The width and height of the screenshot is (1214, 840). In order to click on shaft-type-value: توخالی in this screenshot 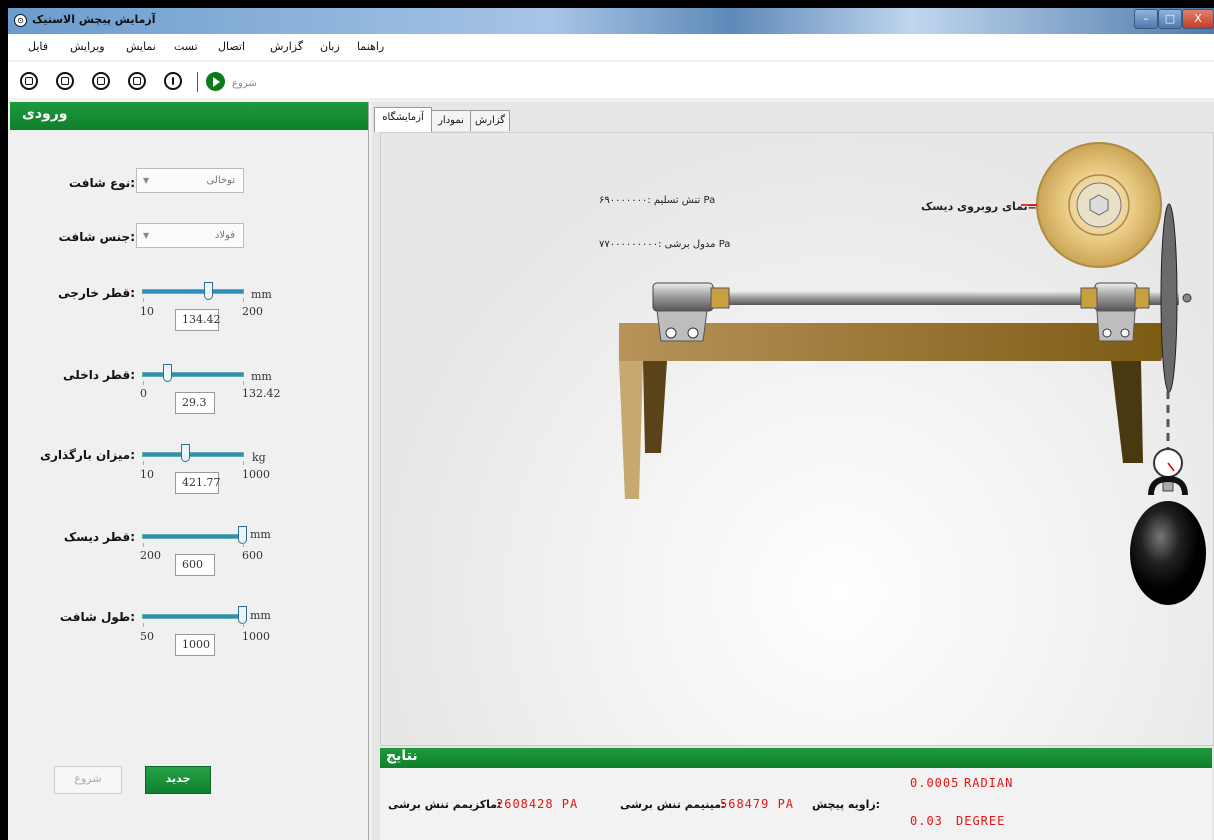, I will do `click(220, 180)`.